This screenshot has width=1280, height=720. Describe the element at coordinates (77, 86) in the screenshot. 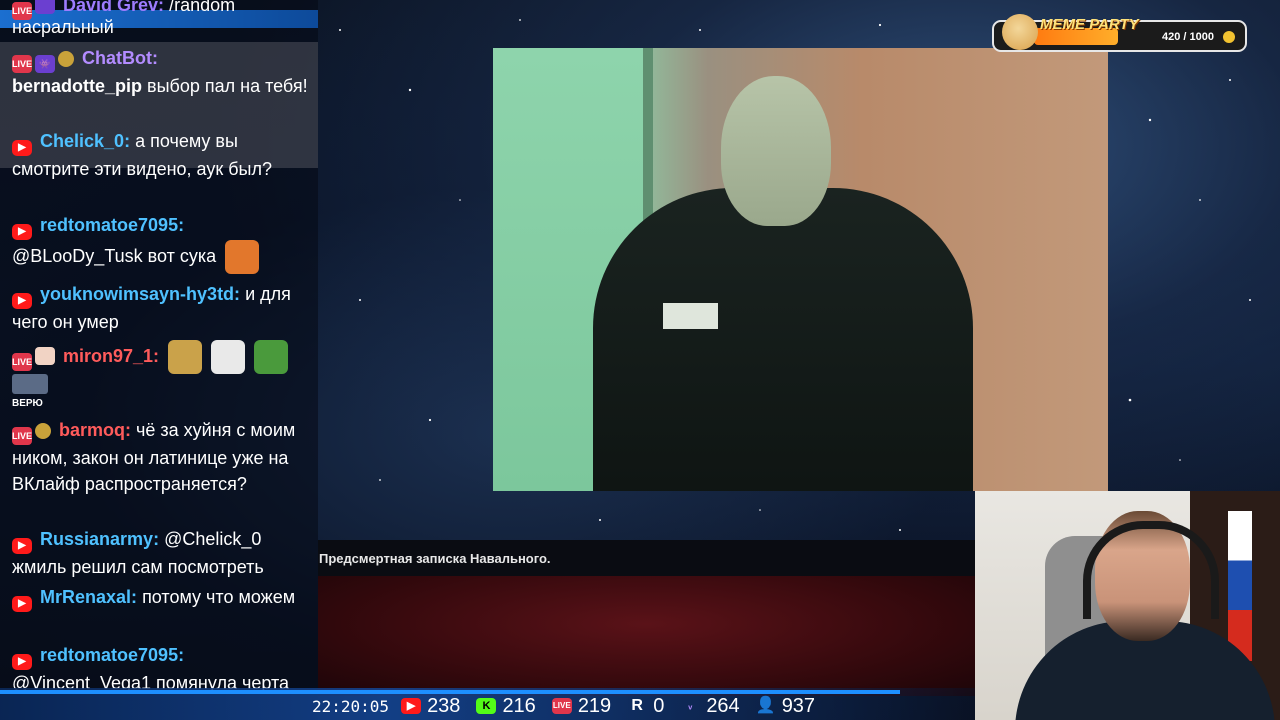

I see `chat-mention: bernadotte_pip` at that location.